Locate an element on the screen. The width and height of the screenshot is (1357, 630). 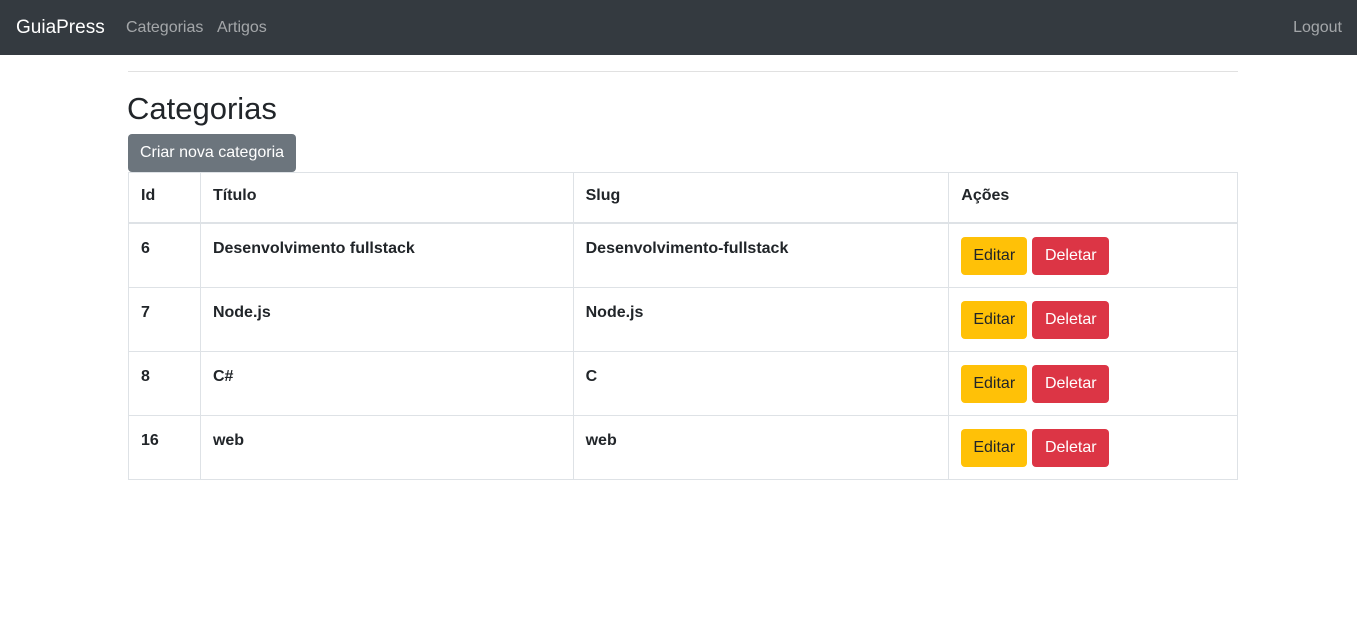
table-row: 7 Node.js Node.js Editar Deletar is located at coordinates (683, 319).